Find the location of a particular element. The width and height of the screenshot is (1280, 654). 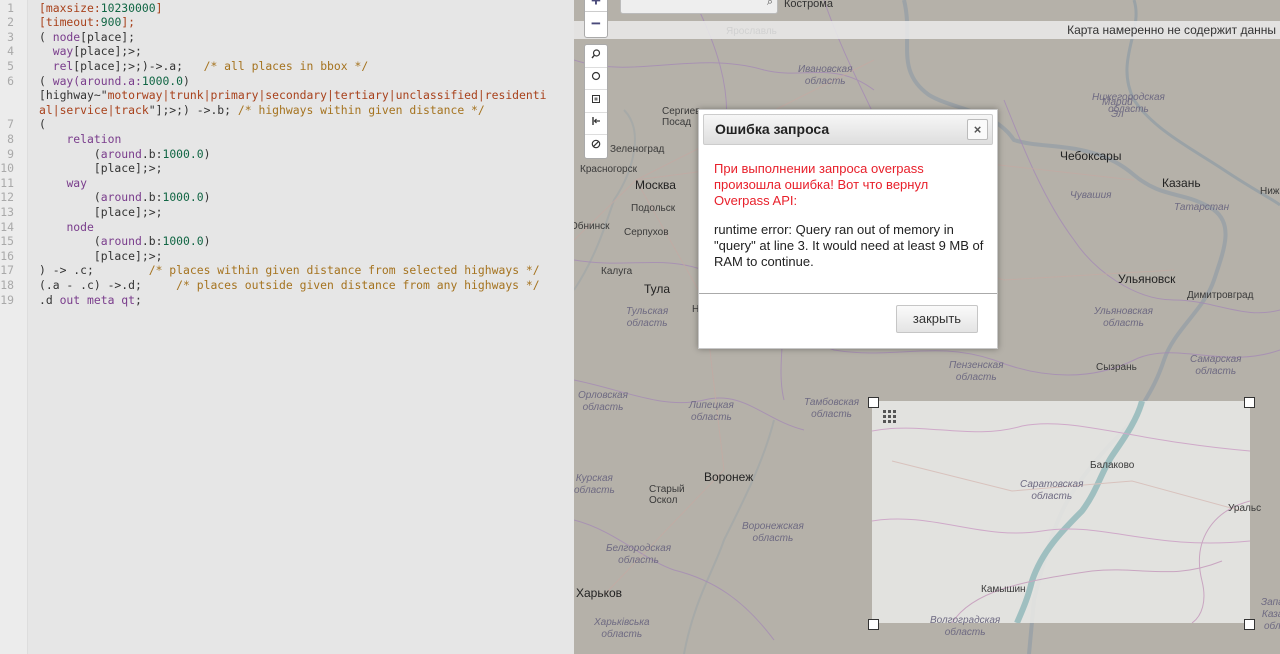

code-line: 4 way[place];>; is located at coordinates (287, 51).